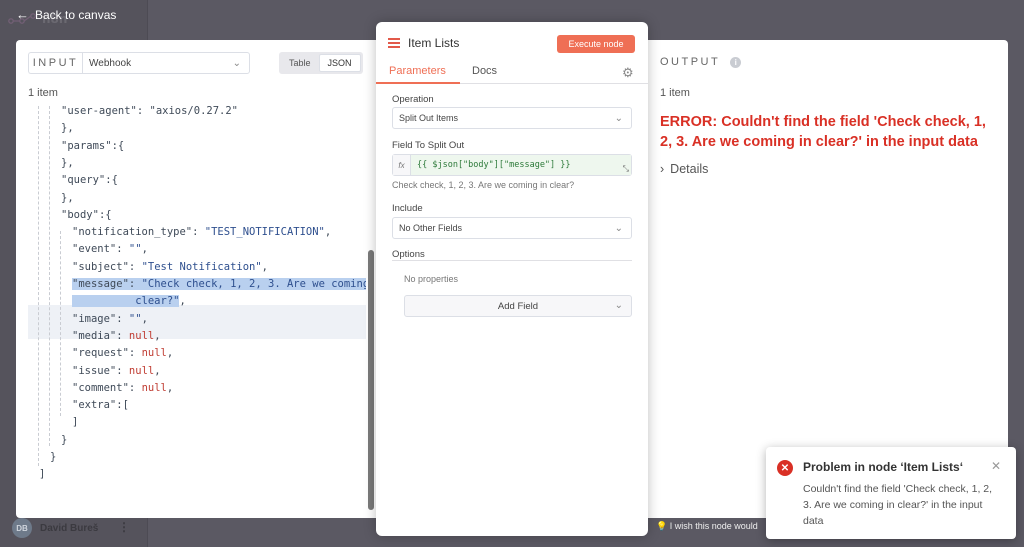 This screenshot has height=547, width=1024. Describe the element at coordinates (135, 318) in the screenshot. I see `json-str: ""` at that location.